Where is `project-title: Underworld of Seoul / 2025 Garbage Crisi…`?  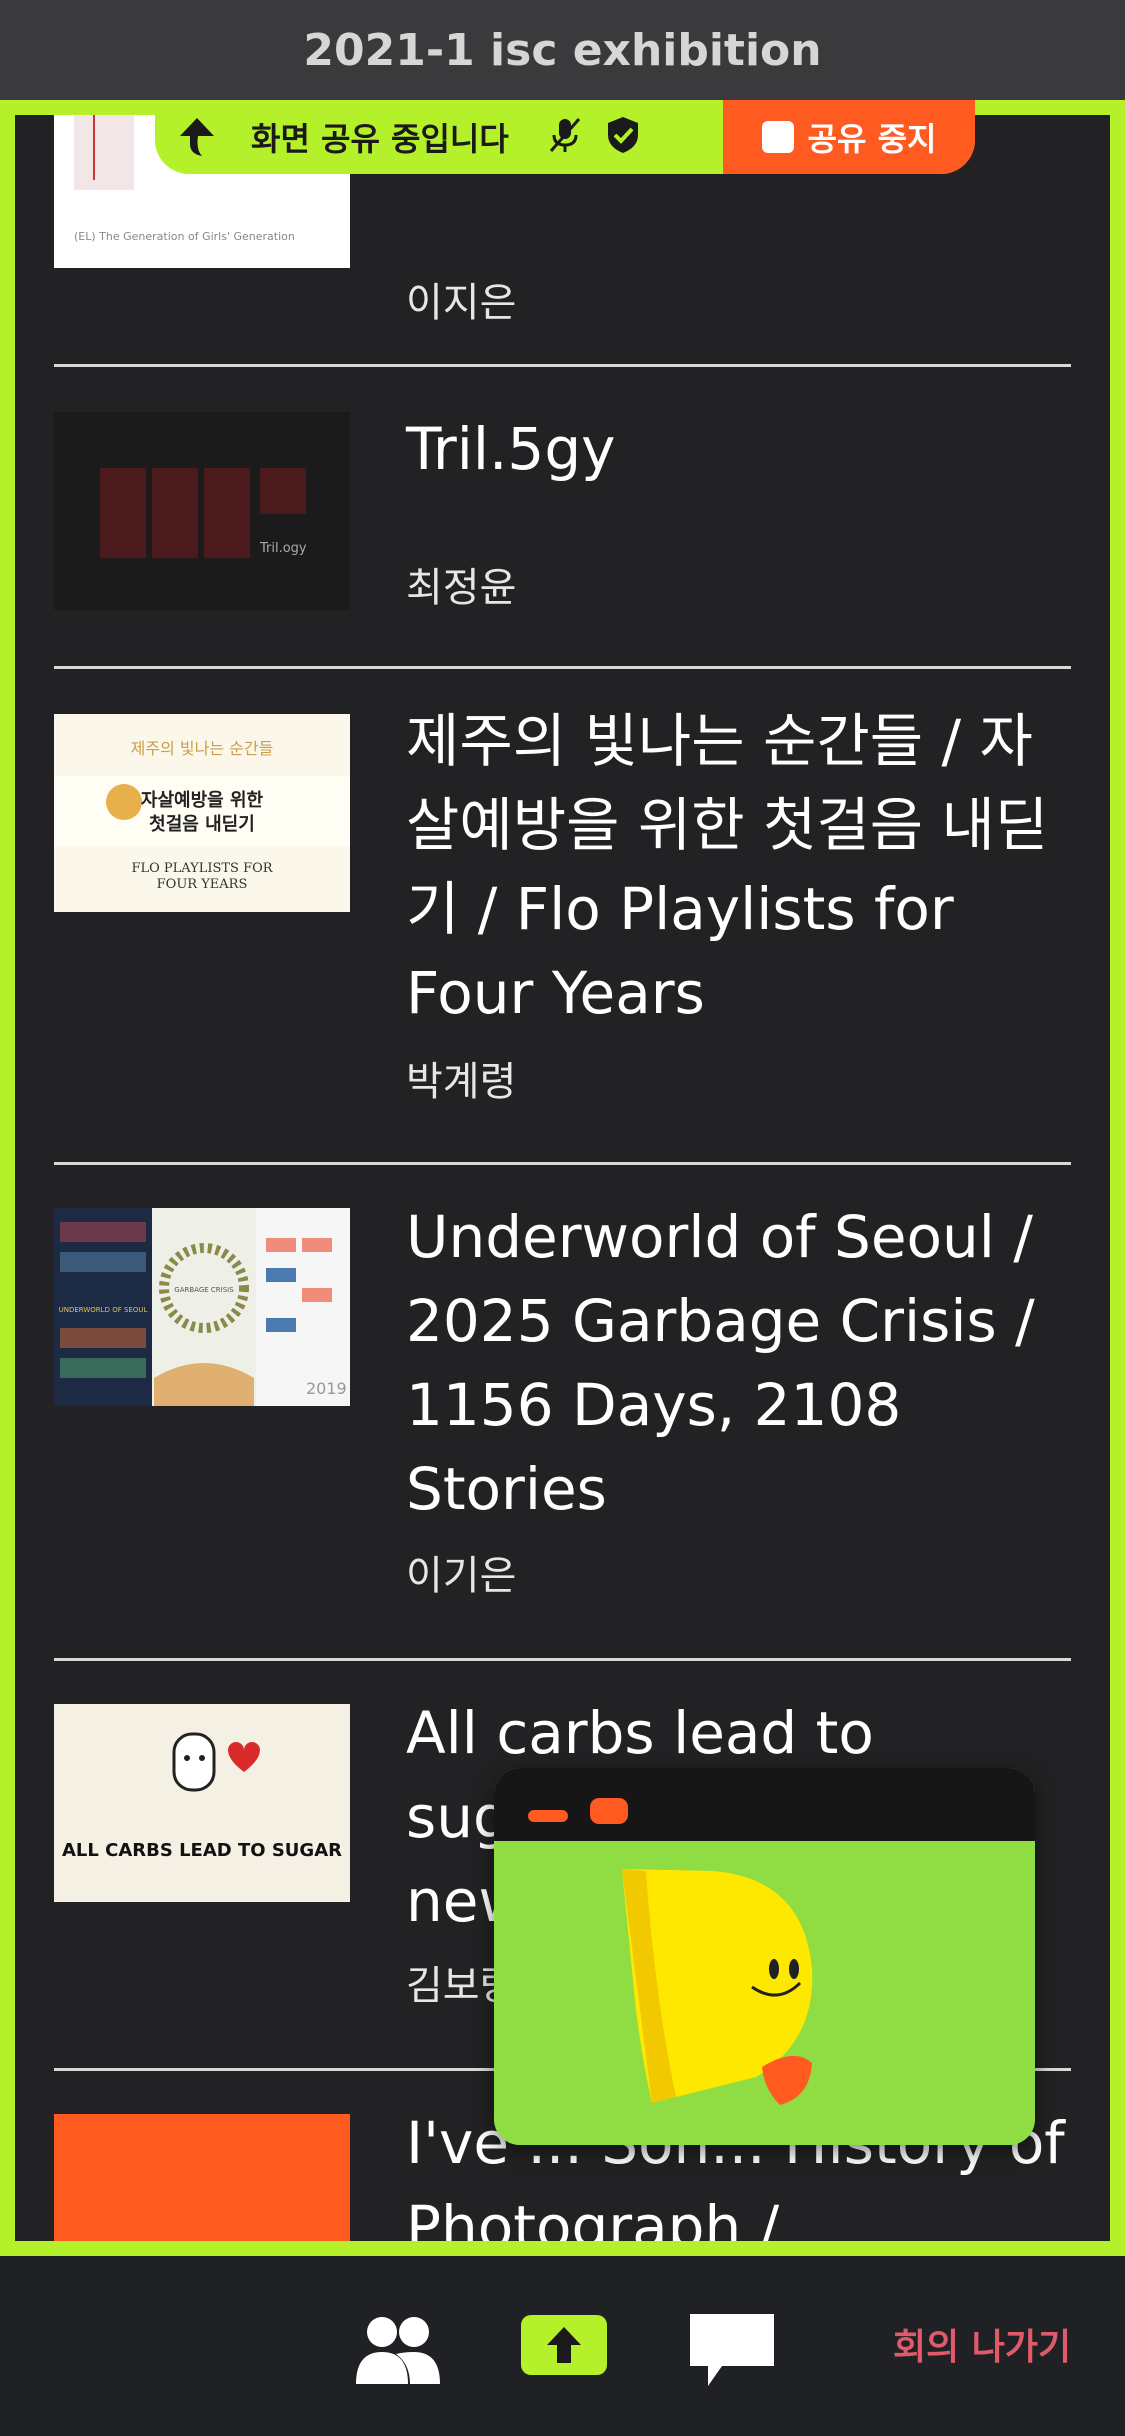
project-title: Underworld of Seoul / 2025 Garbage Crisi… is located at coordinates (720, 1363).